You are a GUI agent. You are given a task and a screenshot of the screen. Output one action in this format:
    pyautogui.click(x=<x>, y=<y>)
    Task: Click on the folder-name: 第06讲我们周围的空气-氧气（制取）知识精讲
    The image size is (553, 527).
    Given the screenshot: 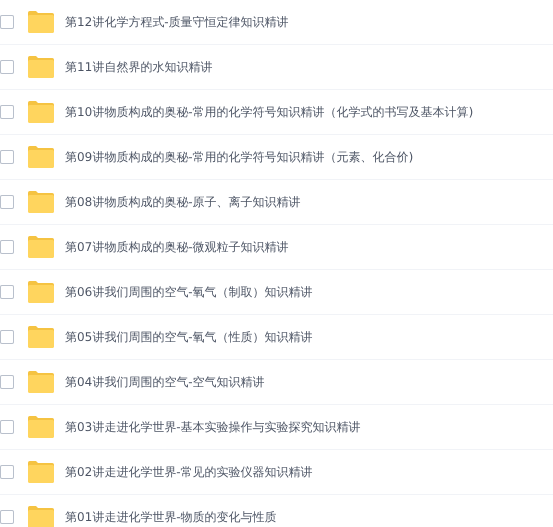 What is the action you would take?
    pyautogui.click(x=189, y=292)
    